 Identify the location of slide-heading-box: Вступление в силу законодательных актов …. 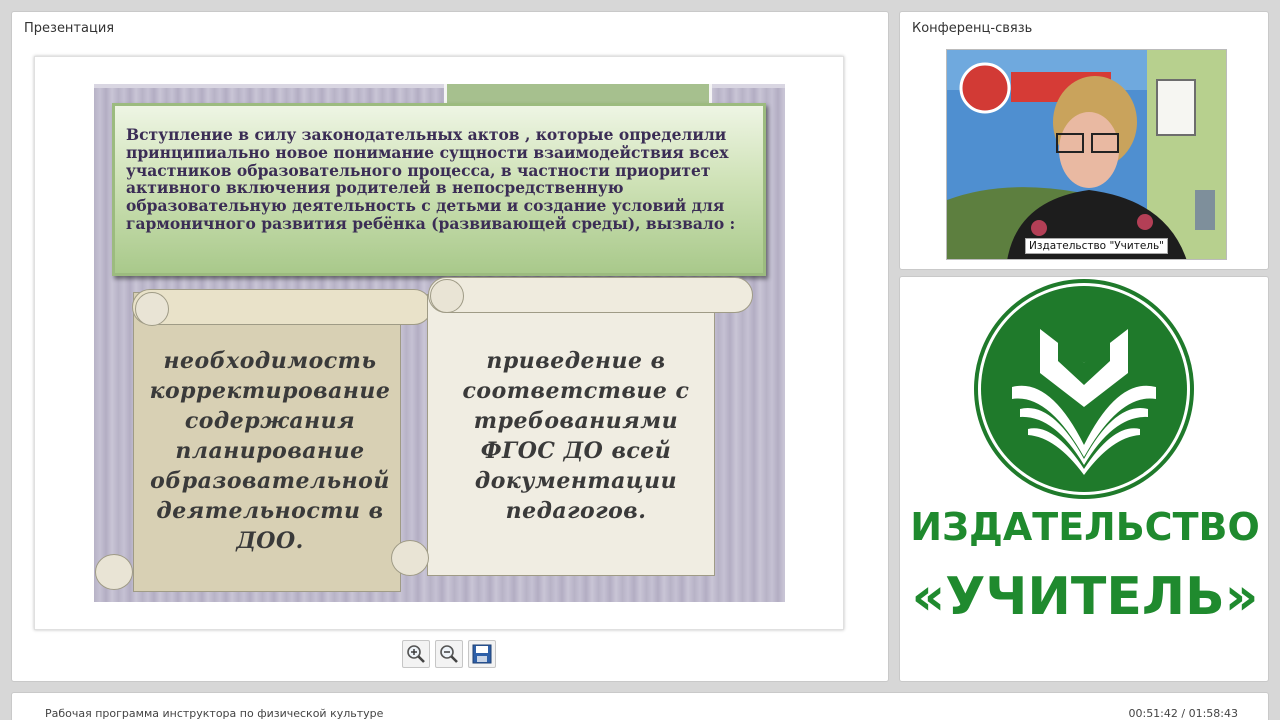
(439, 189).